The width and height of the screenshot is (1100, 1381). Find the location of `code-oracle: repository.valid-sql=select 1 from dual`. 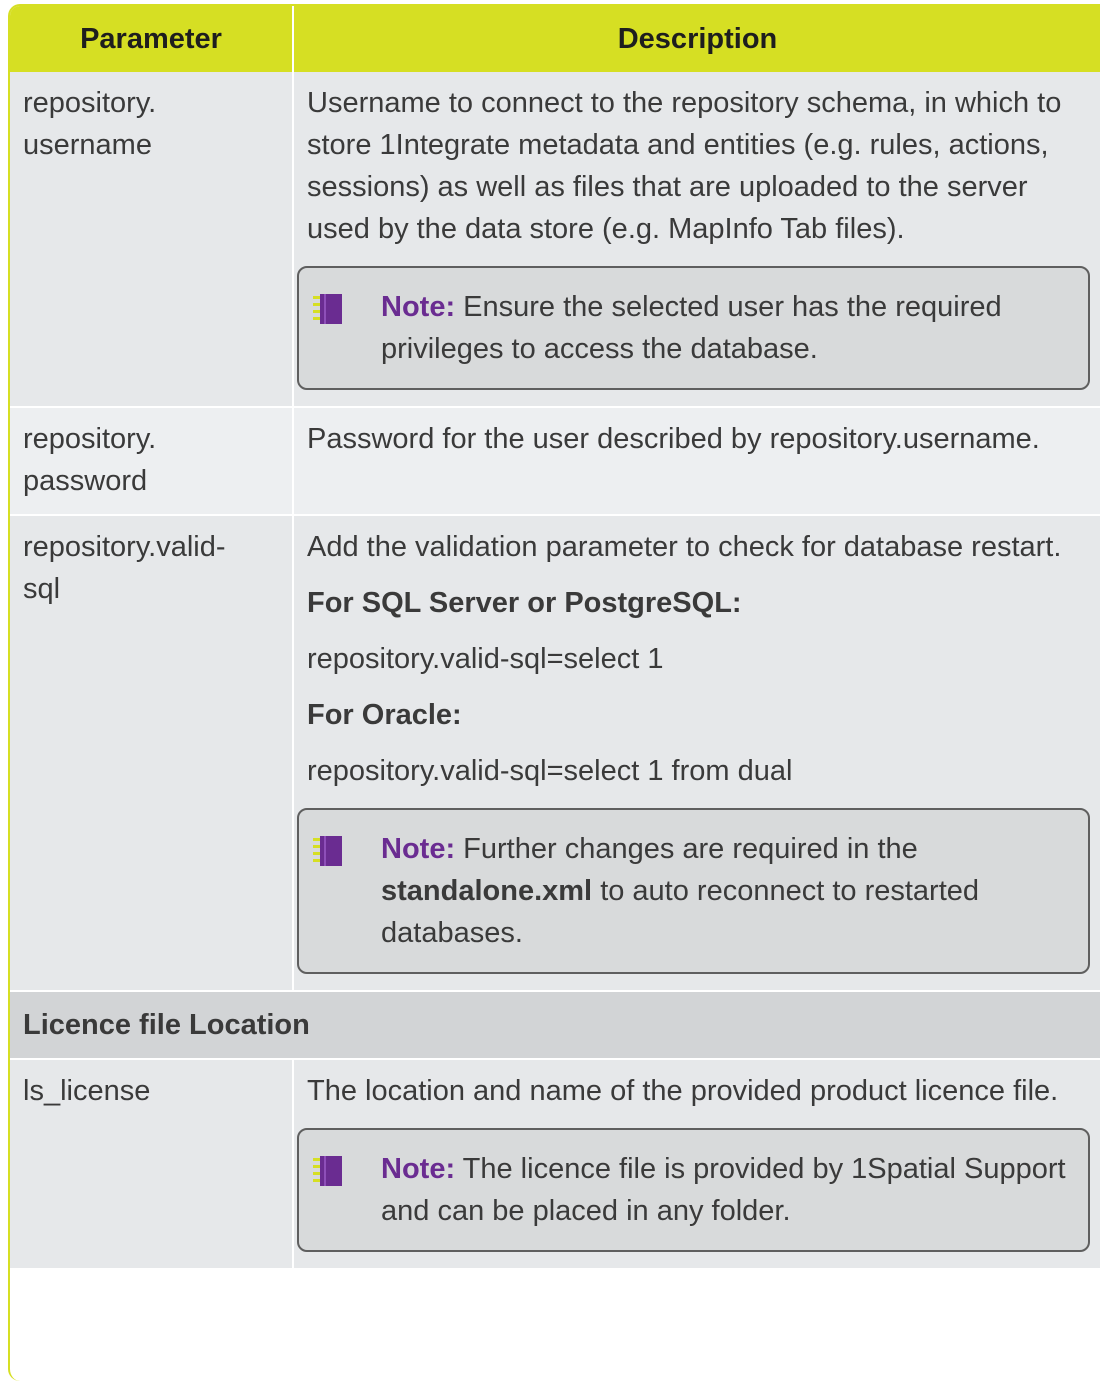

code-oracle: repository.valid-sql=select 1 from dual is located at coordinates (550, 771).